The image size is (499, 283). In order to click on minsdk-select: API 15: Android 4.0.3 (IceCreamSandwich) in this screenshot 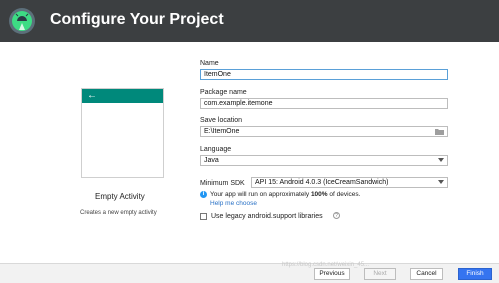, I will do `click(349, 182)`.